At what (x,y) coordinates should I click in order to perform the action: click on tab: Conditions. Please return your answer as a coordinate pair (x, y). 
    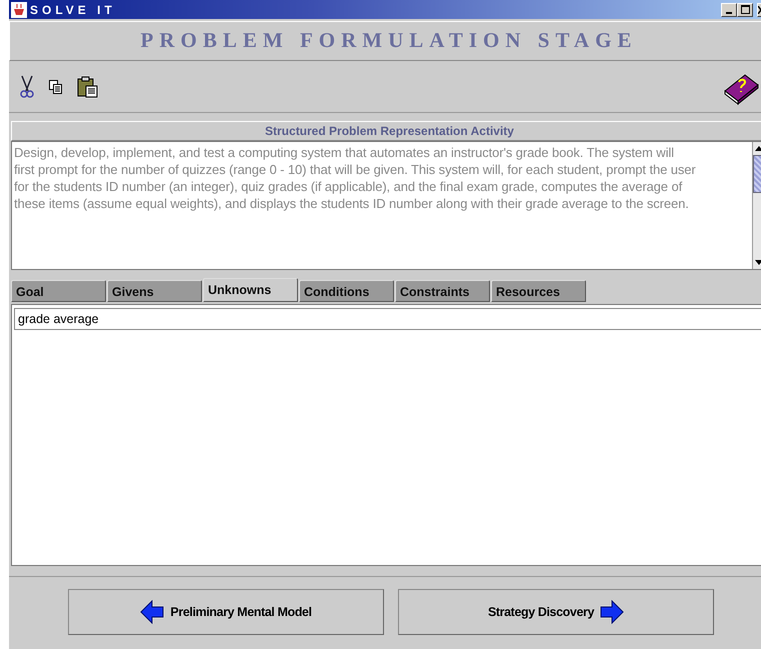
    Looking at the image, I should click on (346, 291).